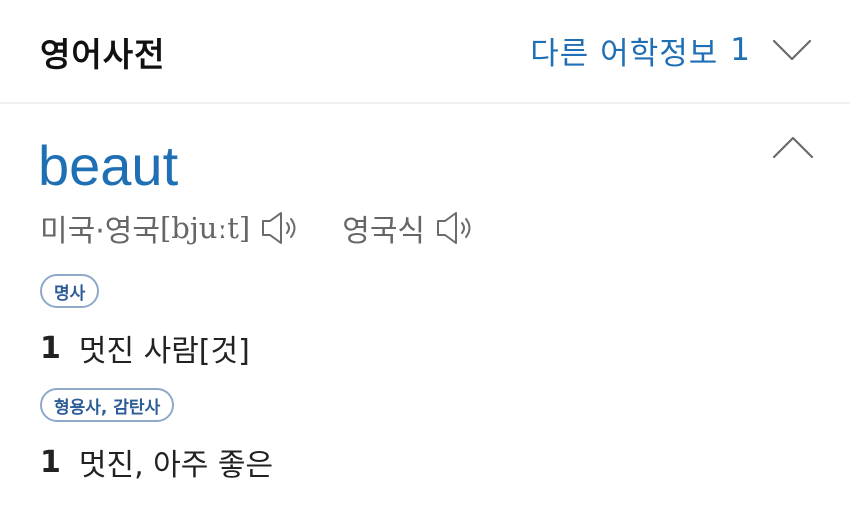 This screenshot has width=850, height=510. I want to click on pronunciation-row: 미국·영국 [bjuːt] 영국식, so click(257, 228).